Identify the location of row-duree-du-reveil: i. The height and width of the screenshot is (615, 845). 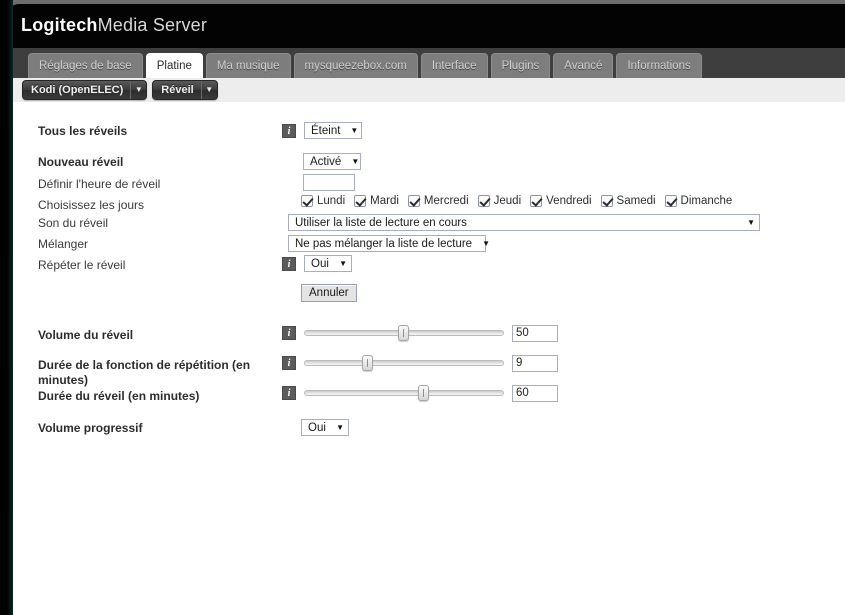
(420, 393).